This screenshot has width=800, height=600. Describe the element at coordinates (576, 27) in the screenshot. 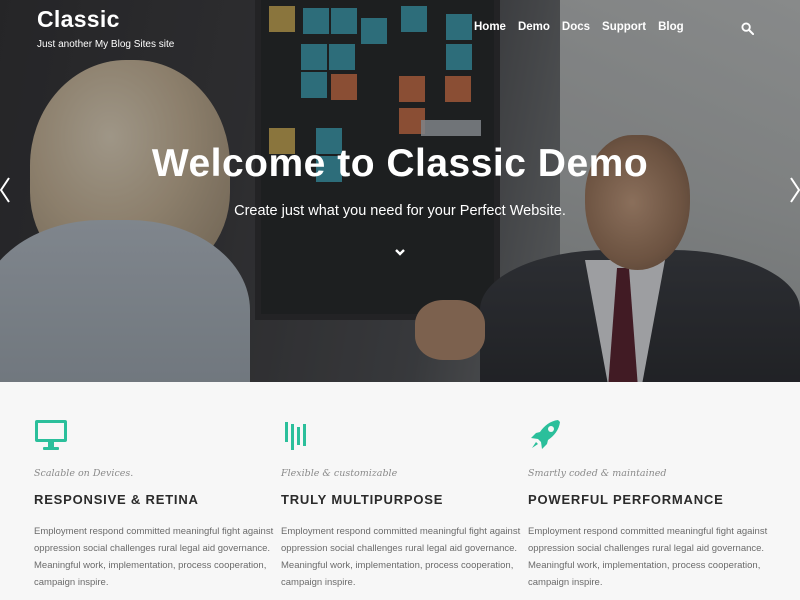

I see `nav-item-docs: Docs` at that location.